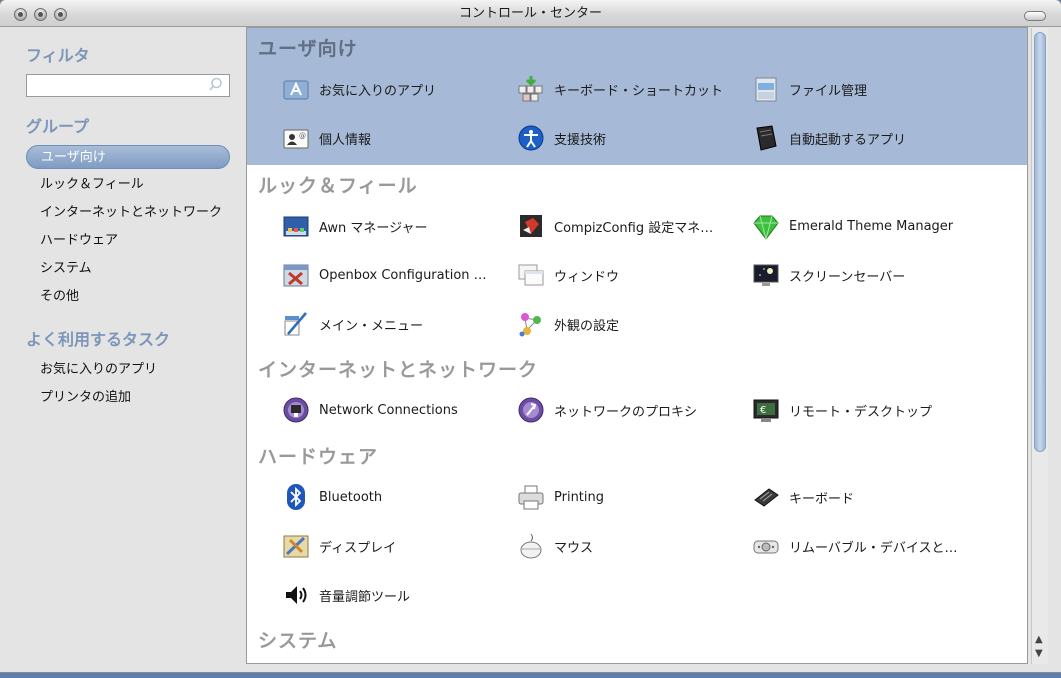 Image resolution: width=1061 pixels, height=678 pixels. Describe the element at coordinates (59, 297) in the screenshot. I see `sidebar-group-other: その他` at that location.